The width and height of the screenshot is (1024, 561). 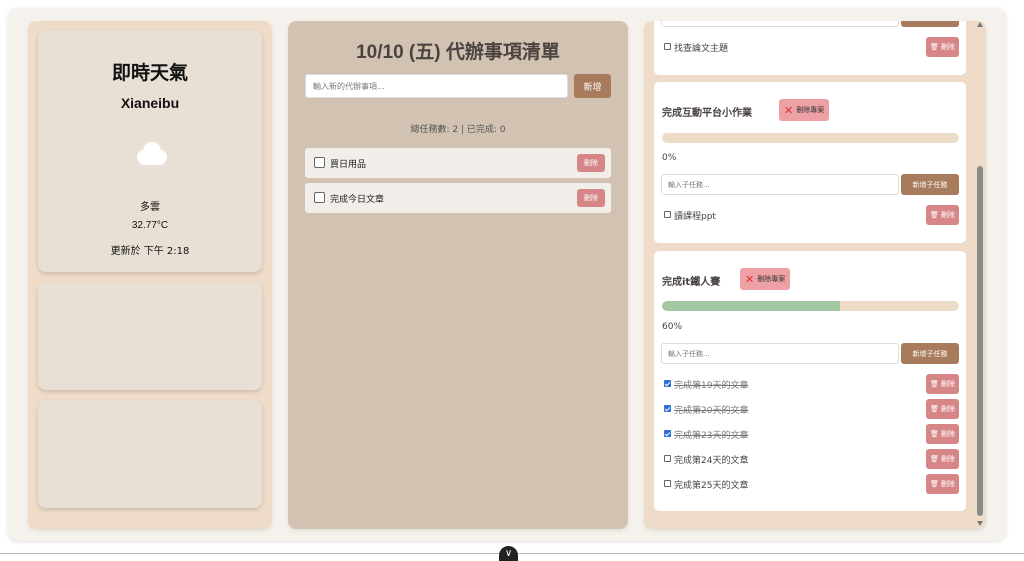 I want to click on todo-stats: 總任務數: 2 | 已完成: 0, so click(x=458, y=130).